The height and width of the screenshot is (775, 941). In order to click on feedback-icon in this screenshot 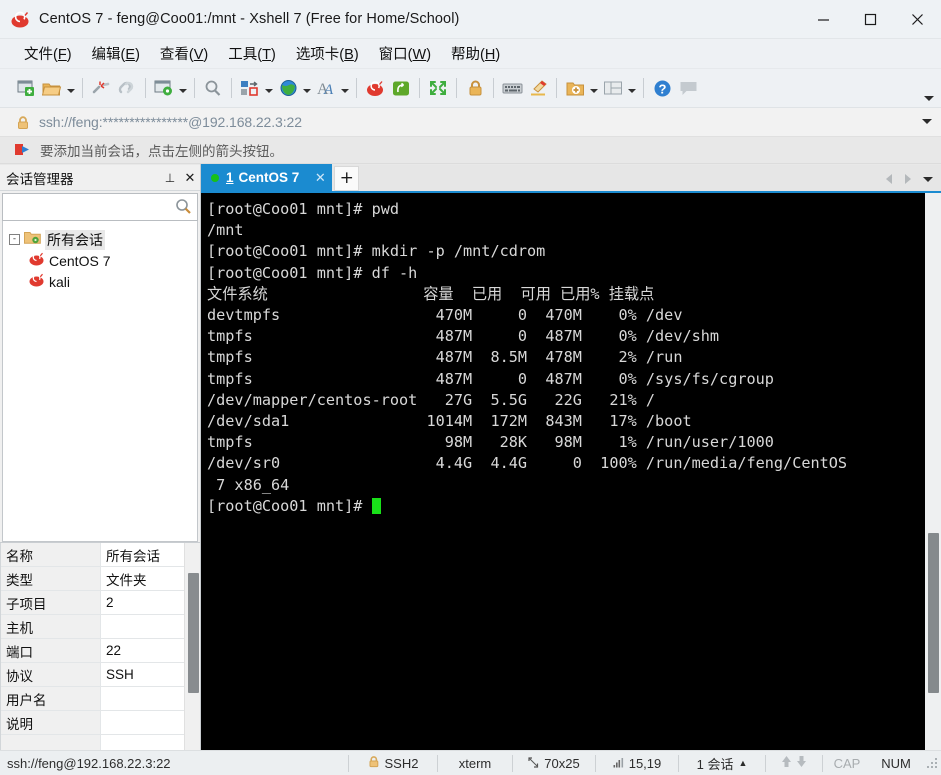, I will do `click(688, 88)`.